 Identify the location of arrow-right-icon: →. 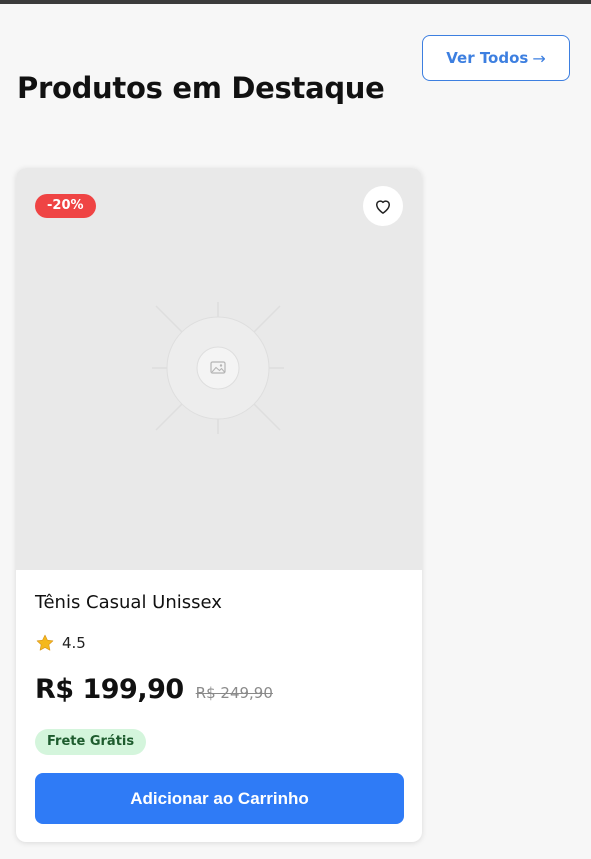
(539, 58).